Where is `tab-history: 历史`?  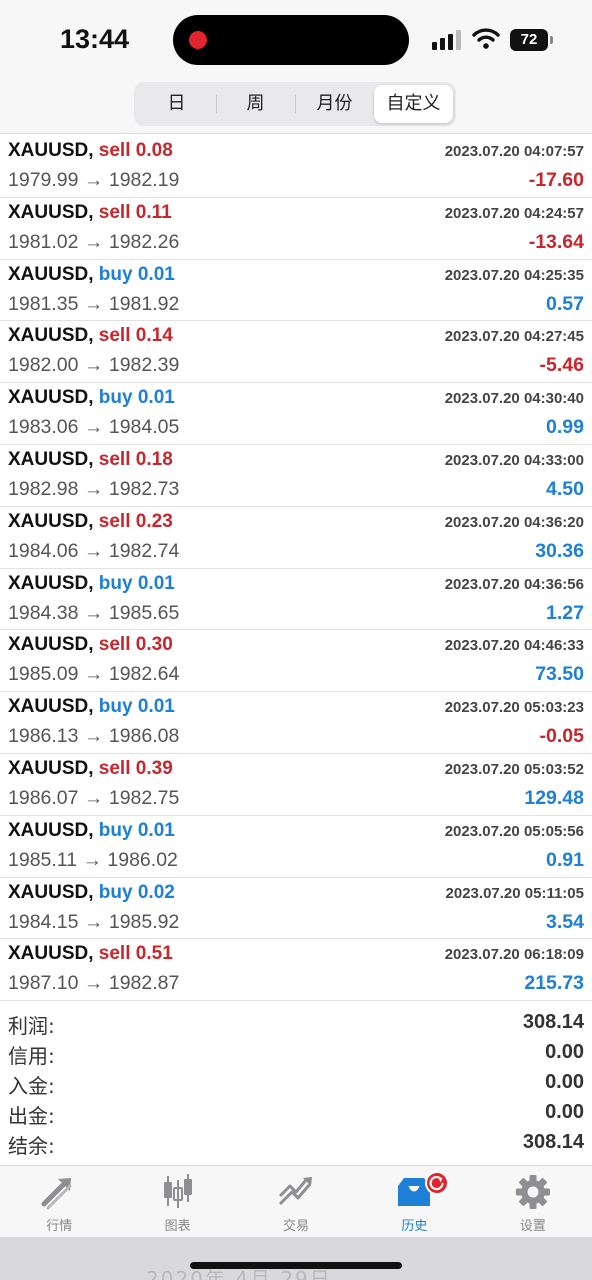
tab-history: 历史 is located at coordinates (414, 1201).